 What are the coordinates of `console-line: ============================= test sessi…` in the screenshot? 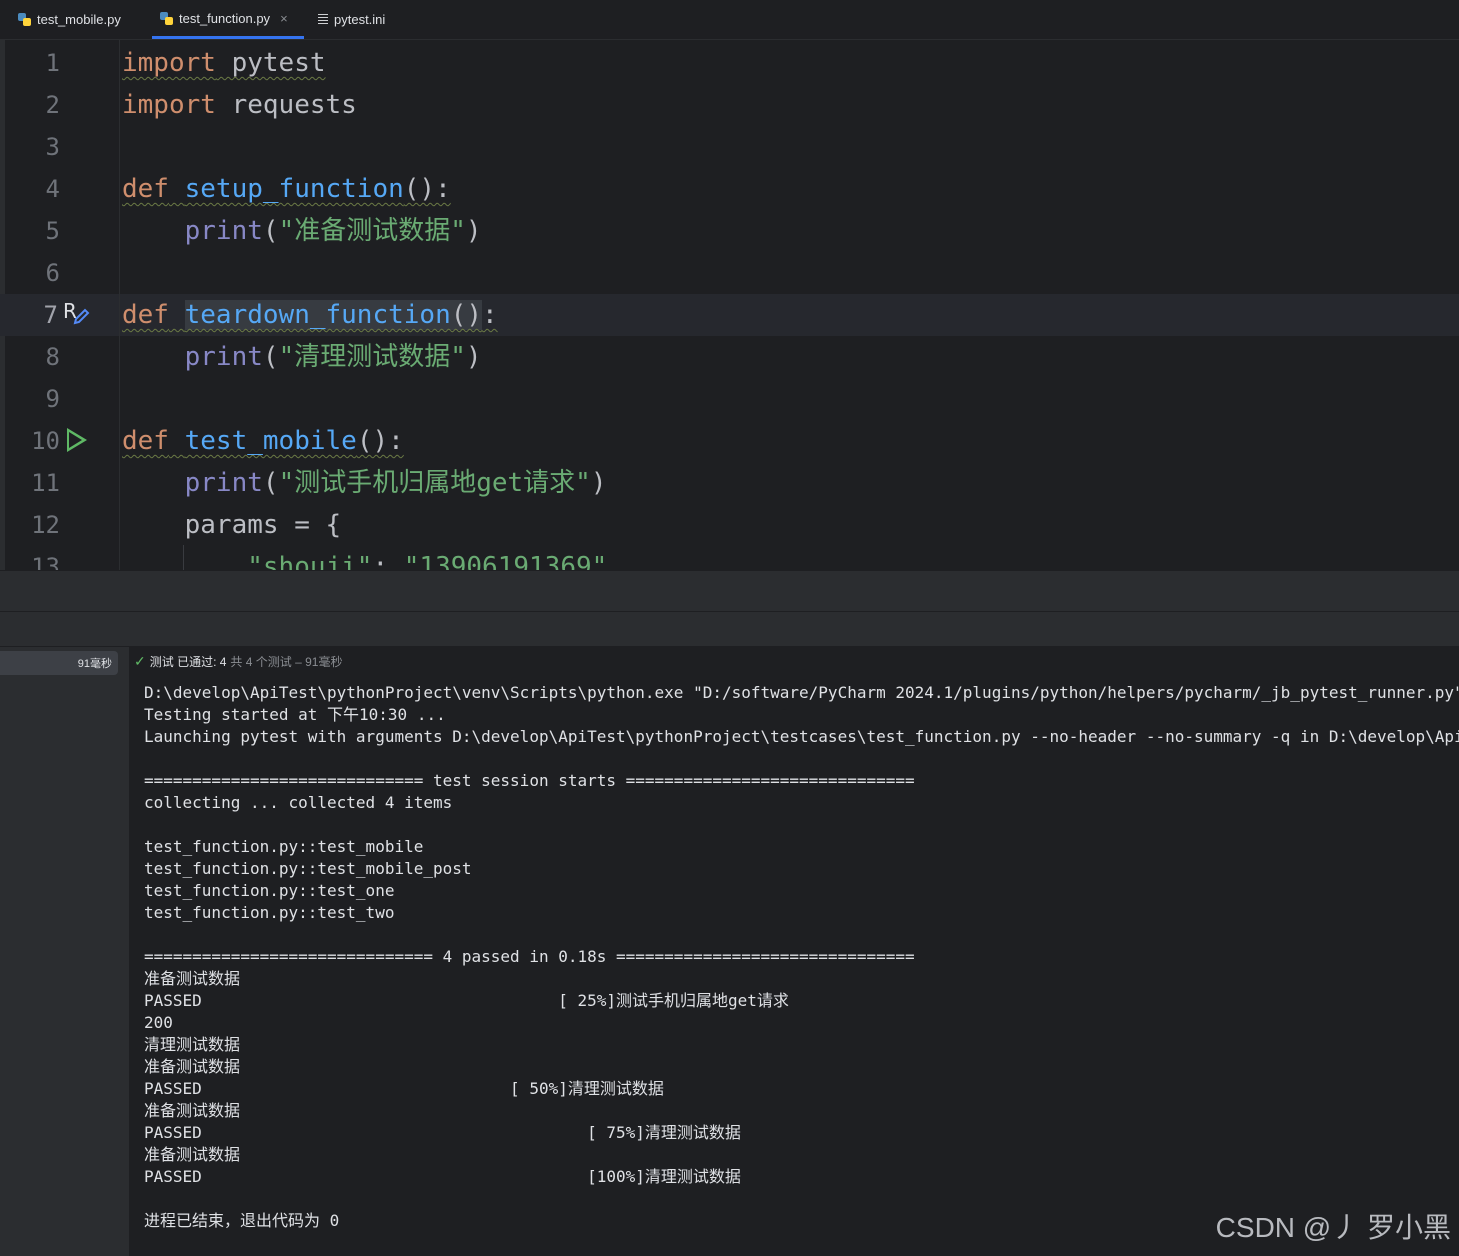 It's located at (529, 780).